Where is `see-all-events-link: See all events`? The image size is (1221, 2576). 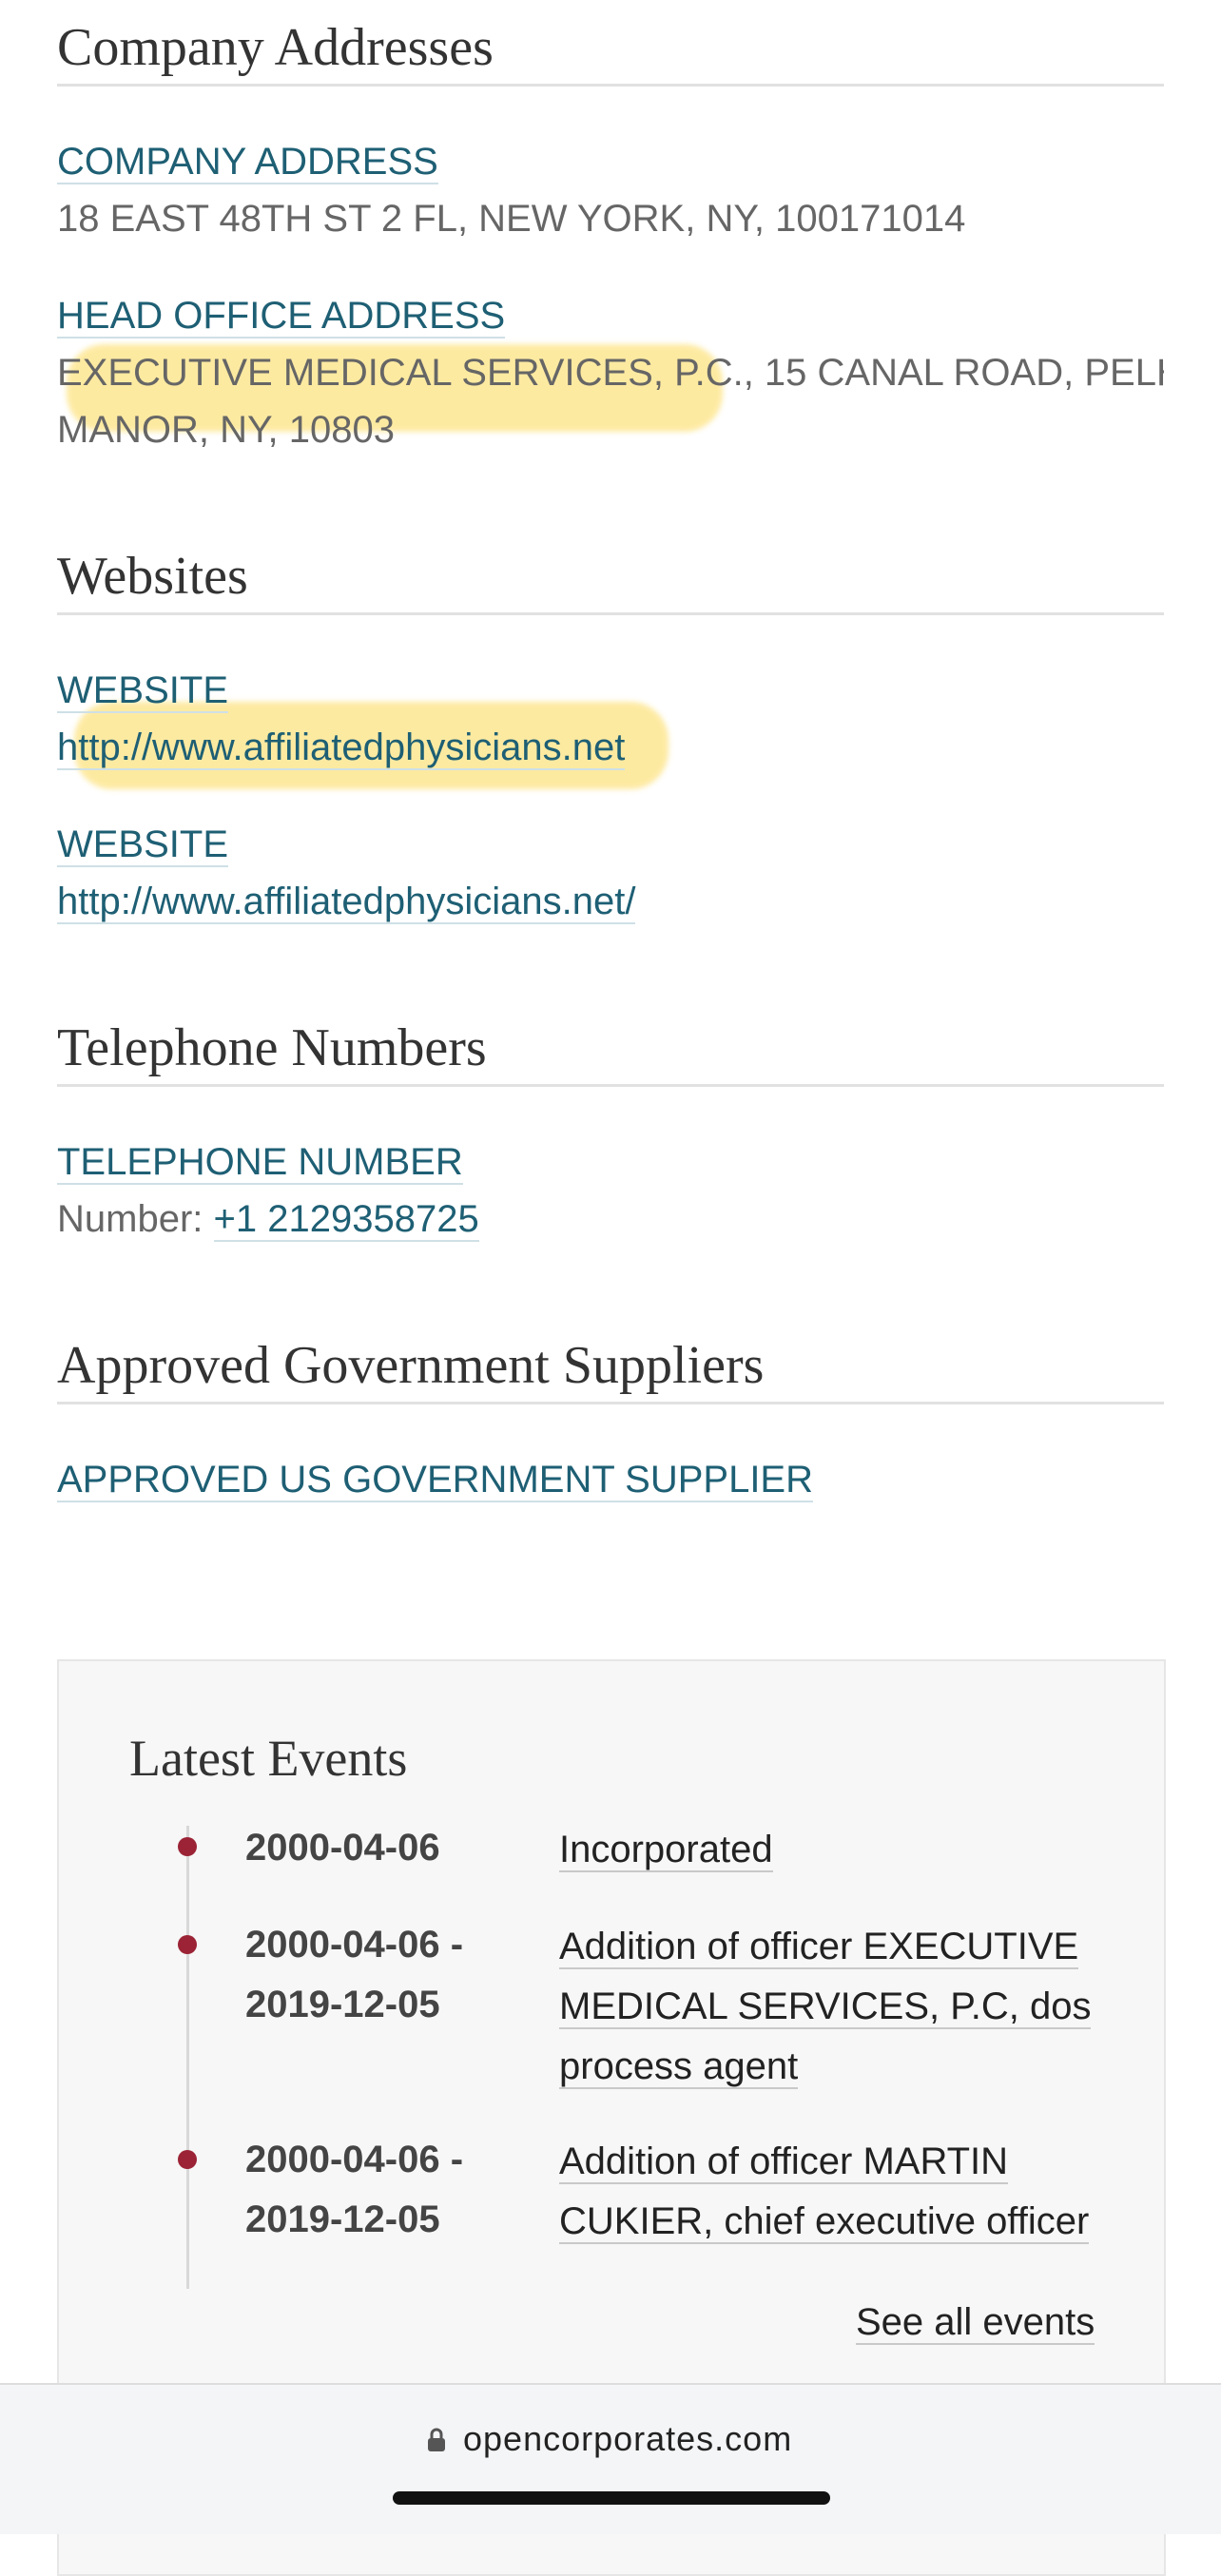 see-all-events-link: See all events is located at coordinates (975, 2323).